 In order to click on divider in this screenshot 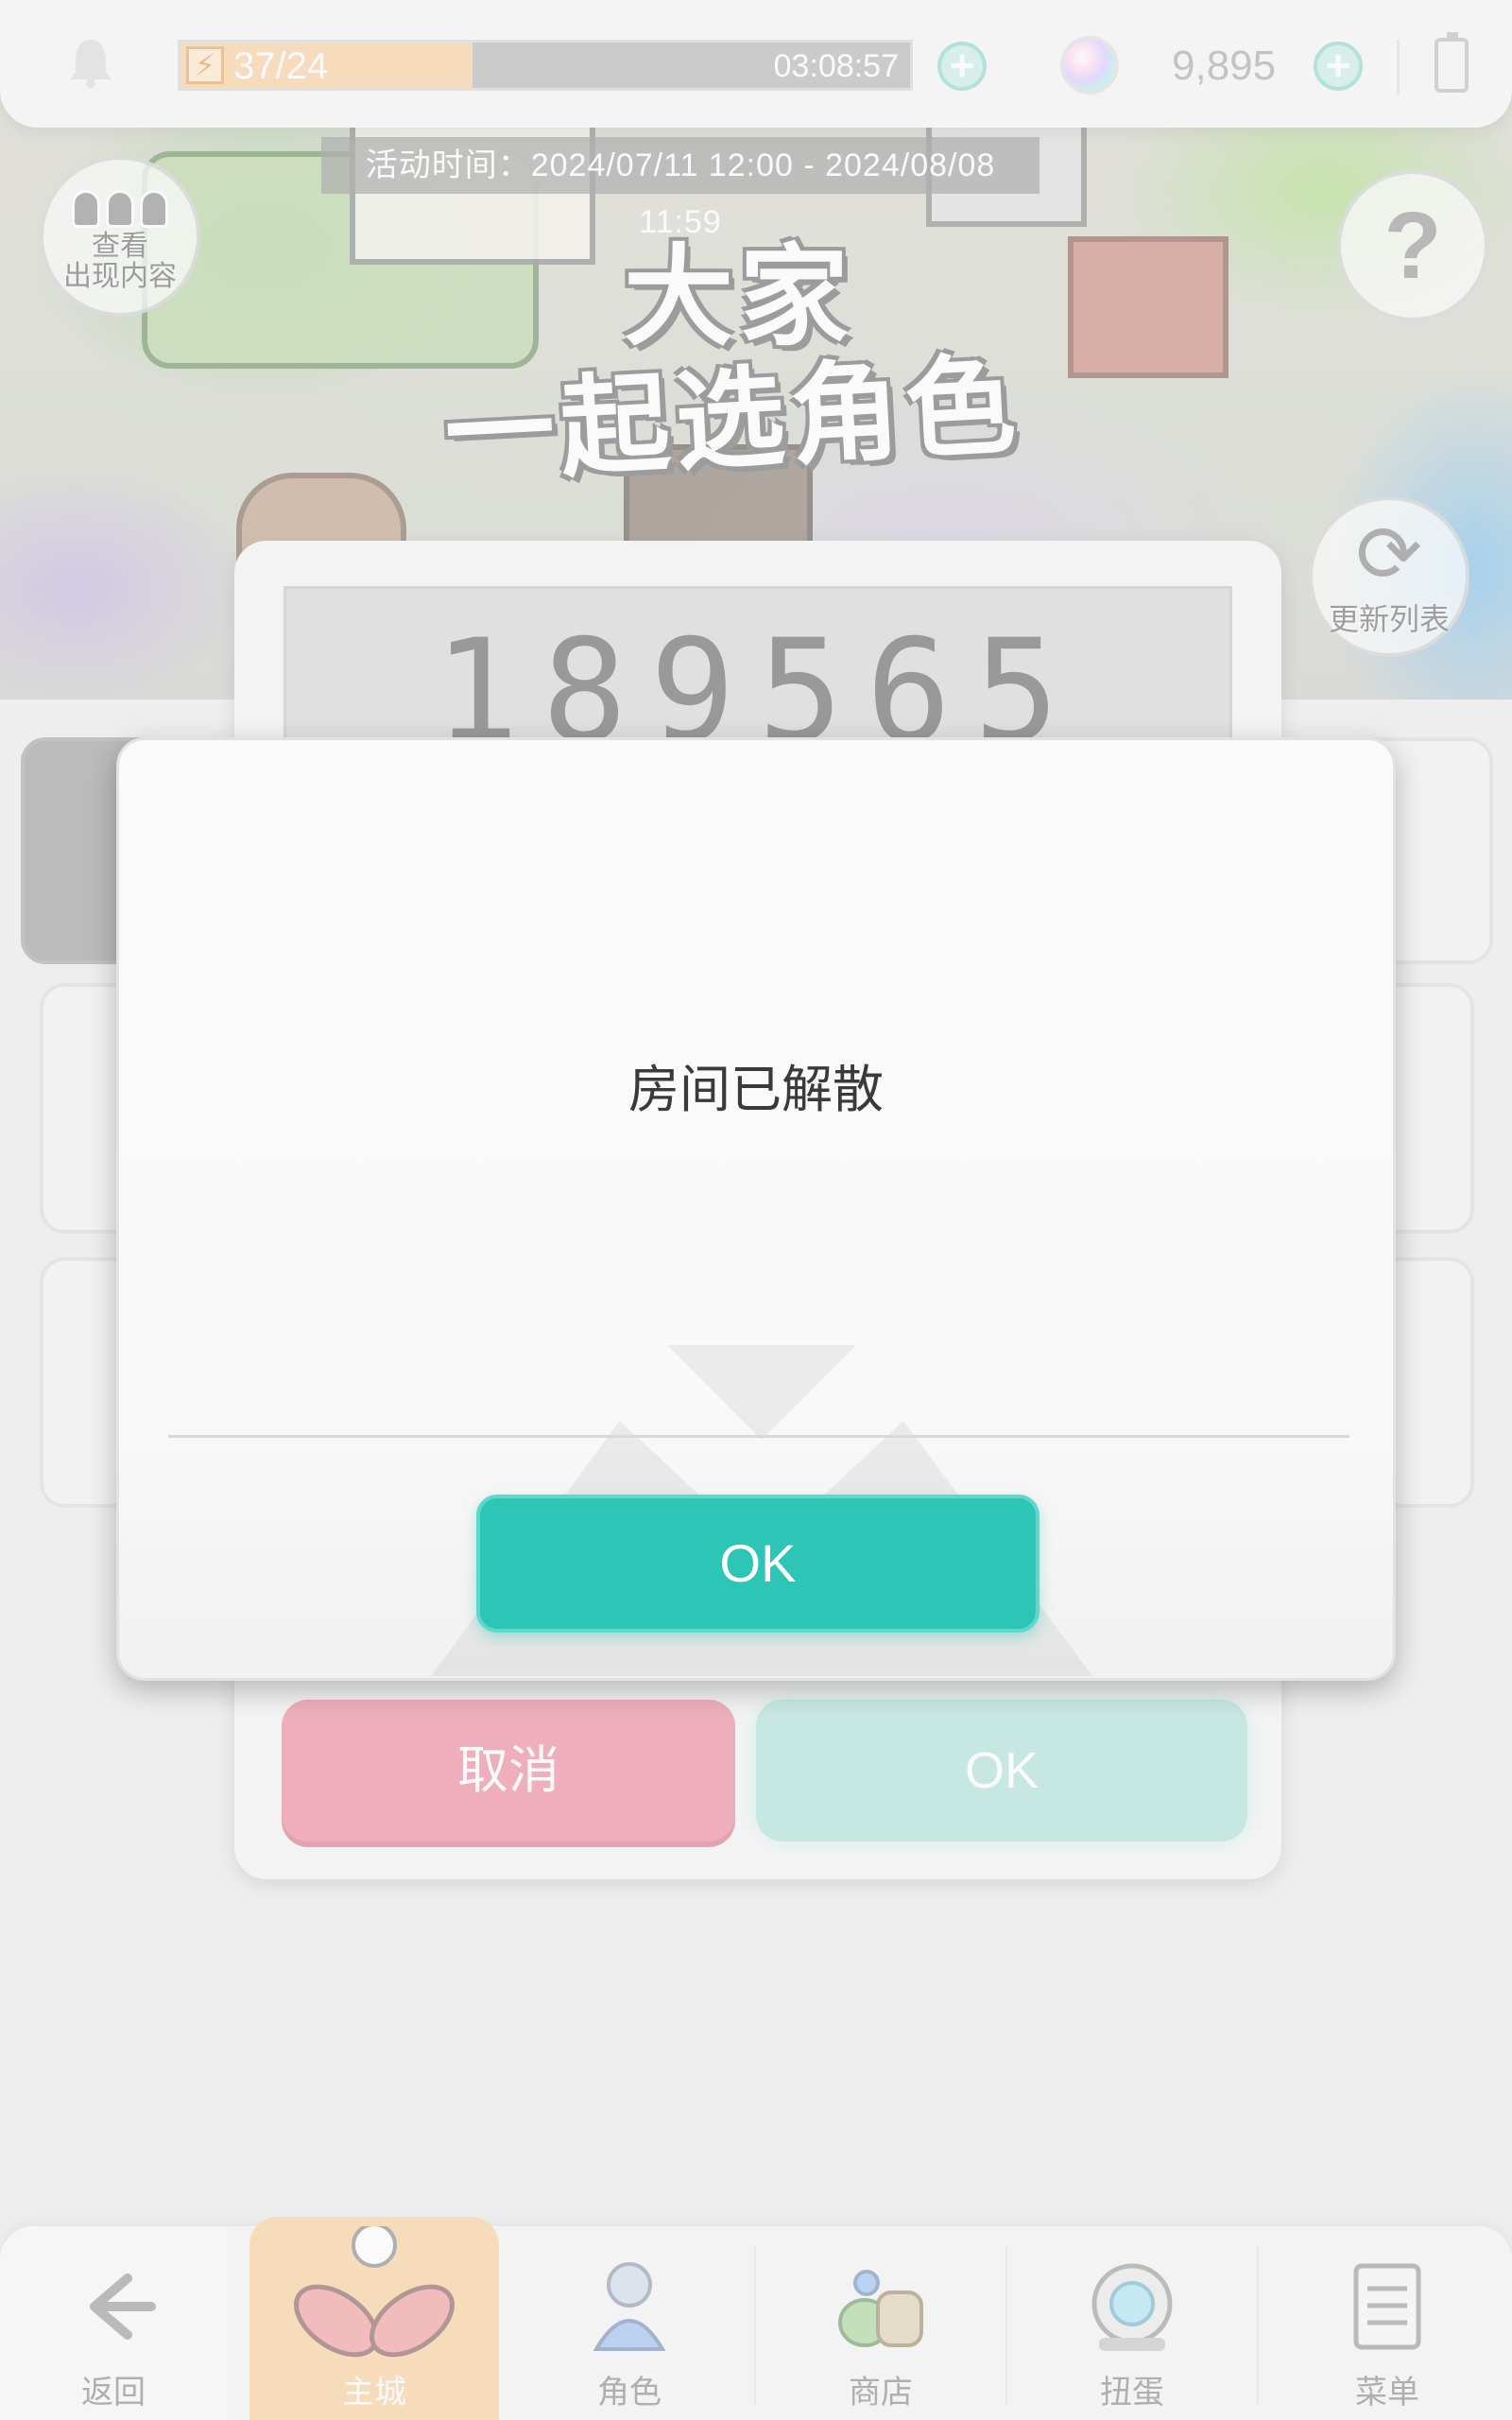, I will do `click(758, 1437)`.